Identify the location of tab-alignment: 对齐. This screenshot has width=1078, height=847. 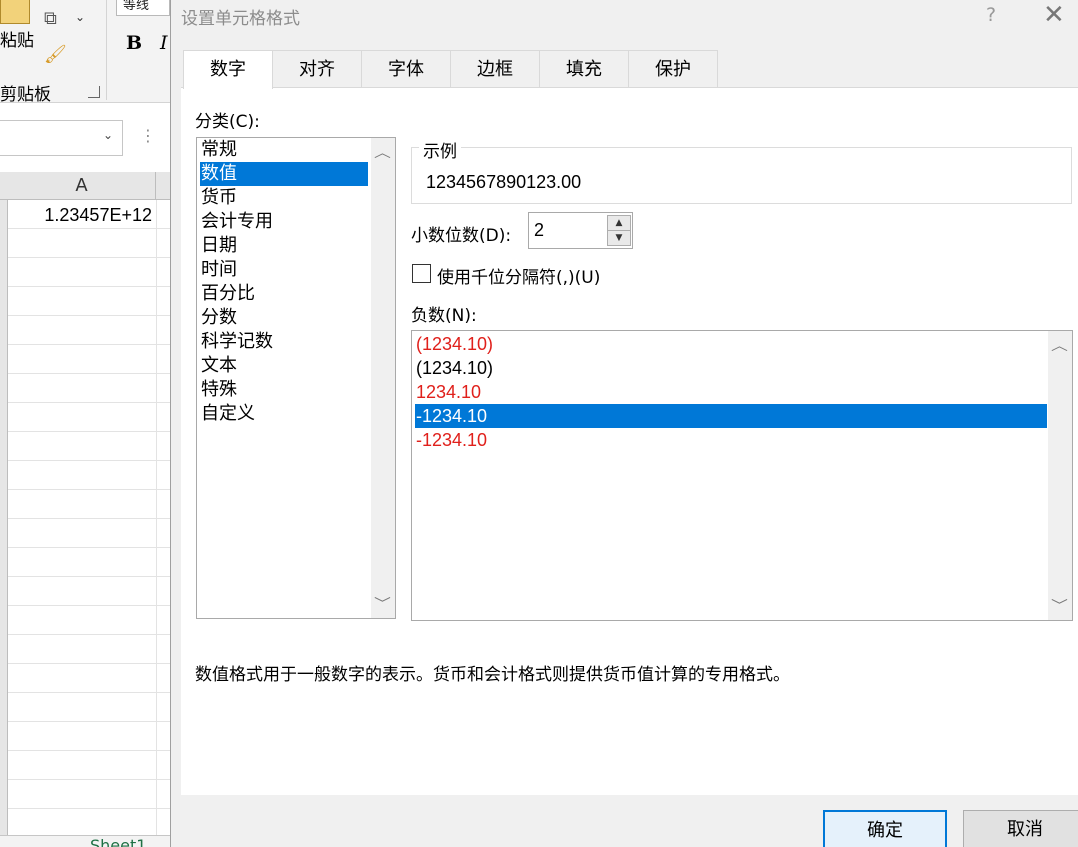
(317, 68).